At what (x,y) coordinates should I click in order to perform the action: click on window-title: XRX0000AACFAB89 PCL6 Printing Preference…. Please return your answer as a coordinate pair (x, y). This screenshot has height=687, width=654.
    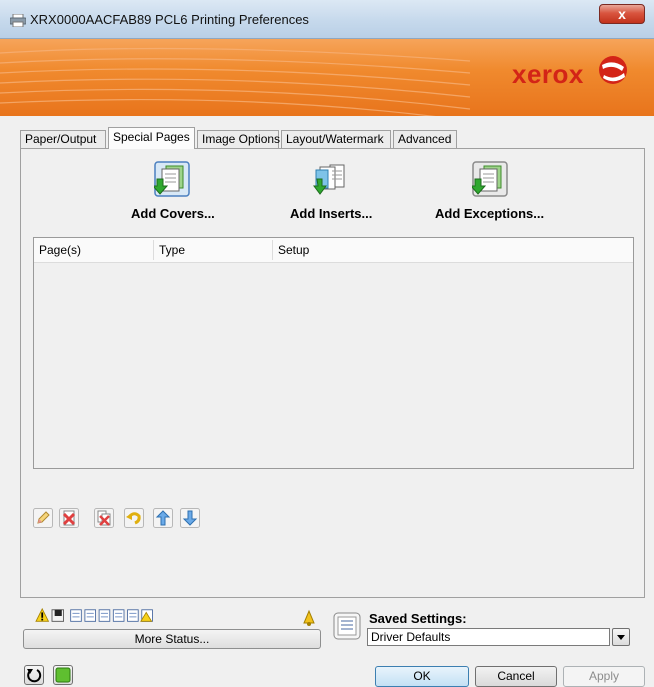
    Looking at the image, I should click on (169, 19).